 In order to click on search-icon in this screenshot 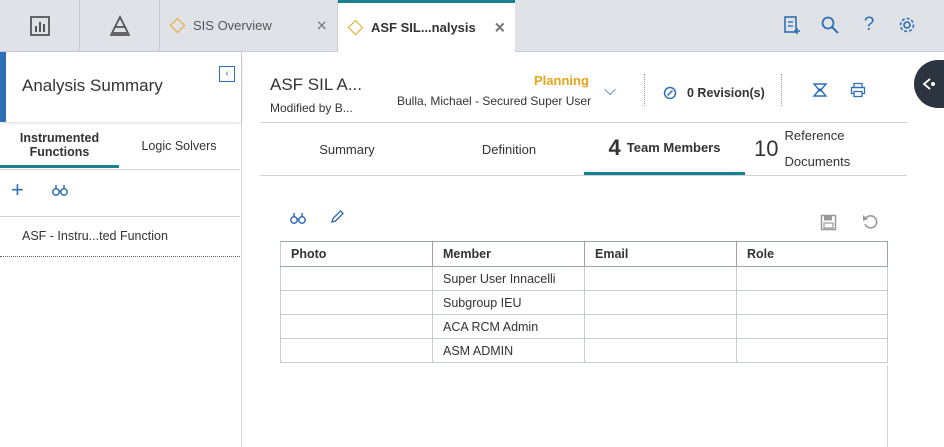, I will do `click(830, 25)`.